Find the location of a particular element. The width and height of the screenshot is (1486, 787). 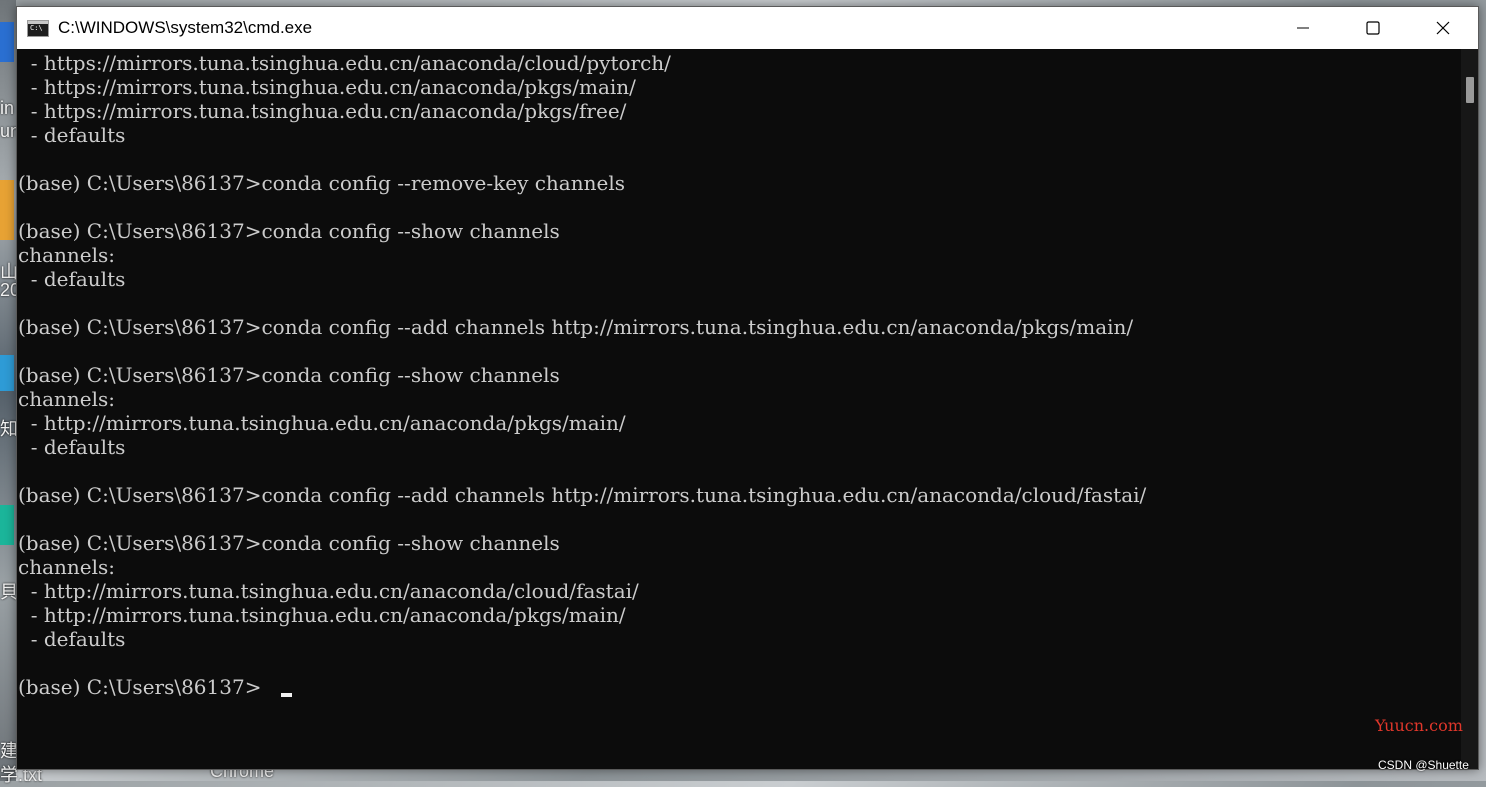

vertical-scrollbar is located at coordinates (1469, 409).